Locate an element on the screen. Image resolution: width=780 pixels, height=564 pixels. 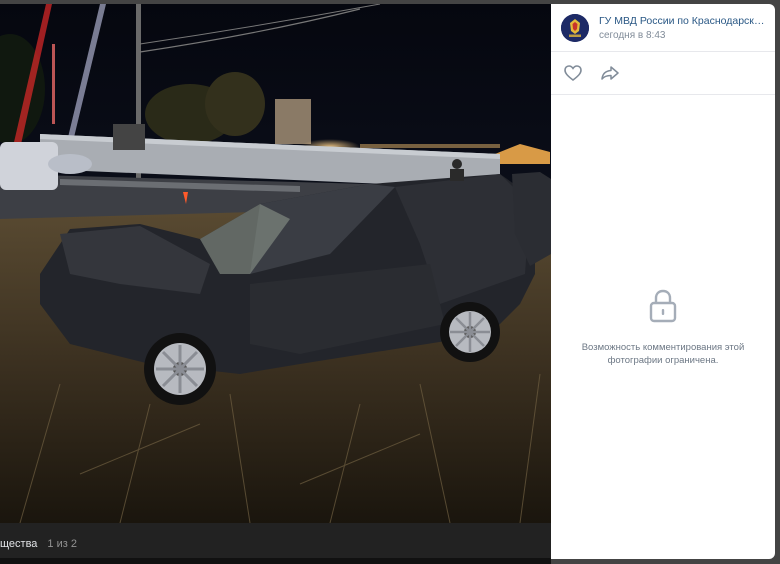
share-button is located at coordinates (610, 73).